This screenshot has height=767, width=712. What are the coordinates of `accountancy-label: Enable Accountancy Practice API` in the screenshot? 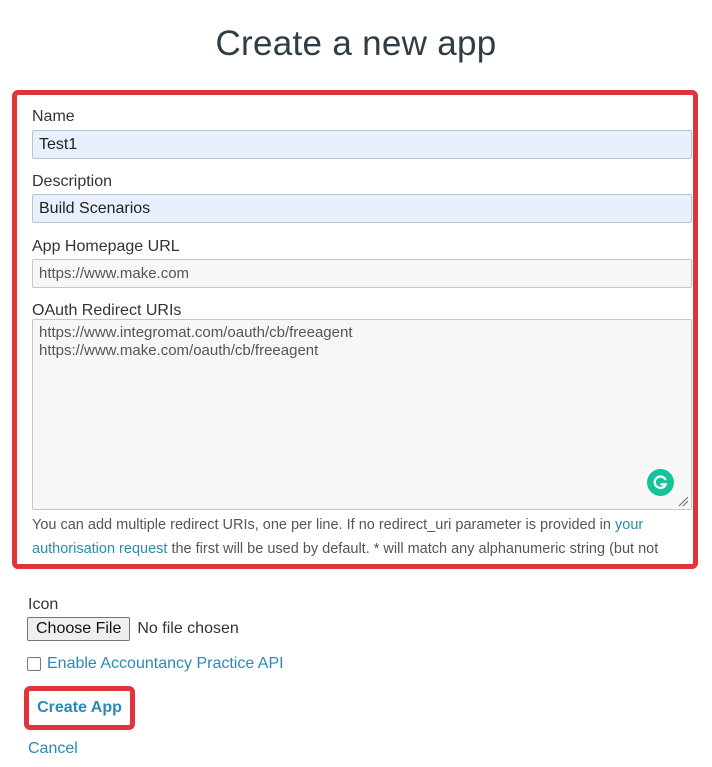 It's located at (165, 664).